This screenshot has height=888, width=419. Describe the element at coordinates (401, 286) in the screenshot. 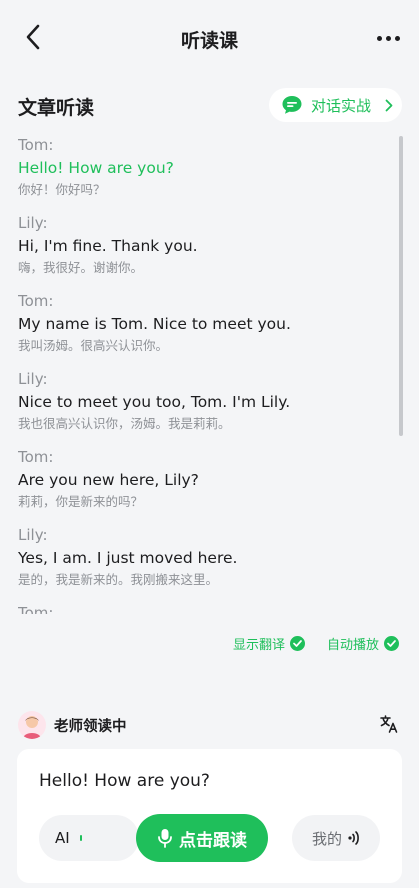

I see `scrollbar-thumb` at that location.